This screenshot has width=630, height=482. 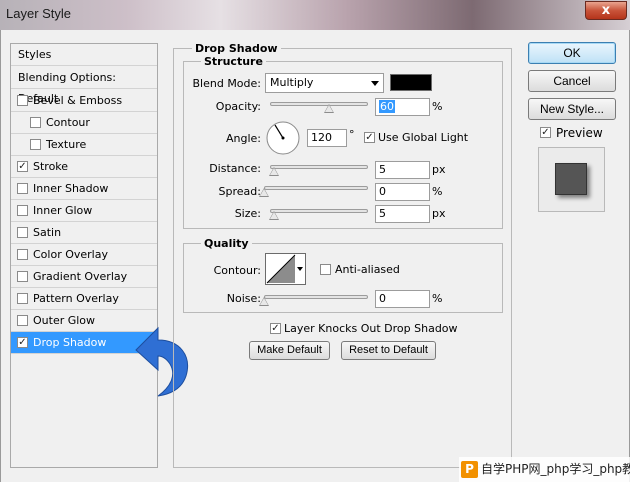 What do you see at coordinates (402, 107) in the screenshot?
I see `opacity-field: 60` at bounding box center [402, 107].